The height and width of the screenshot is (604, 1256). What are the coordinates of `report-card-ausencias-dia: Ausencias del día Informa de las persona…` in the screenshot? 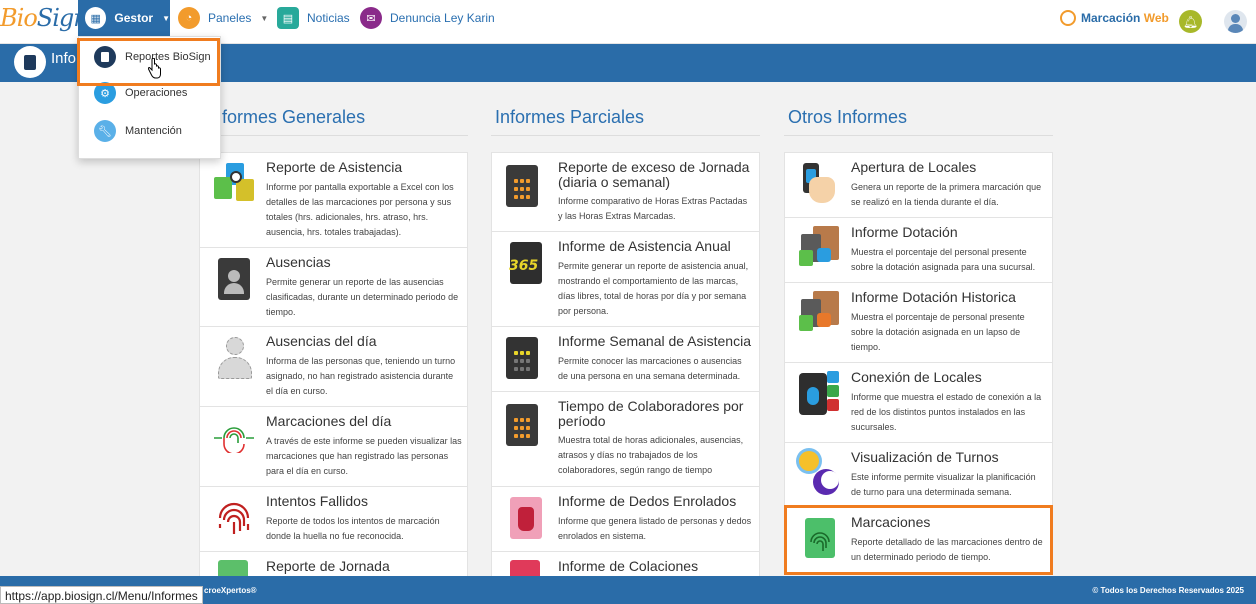 It's located at (333, 366).